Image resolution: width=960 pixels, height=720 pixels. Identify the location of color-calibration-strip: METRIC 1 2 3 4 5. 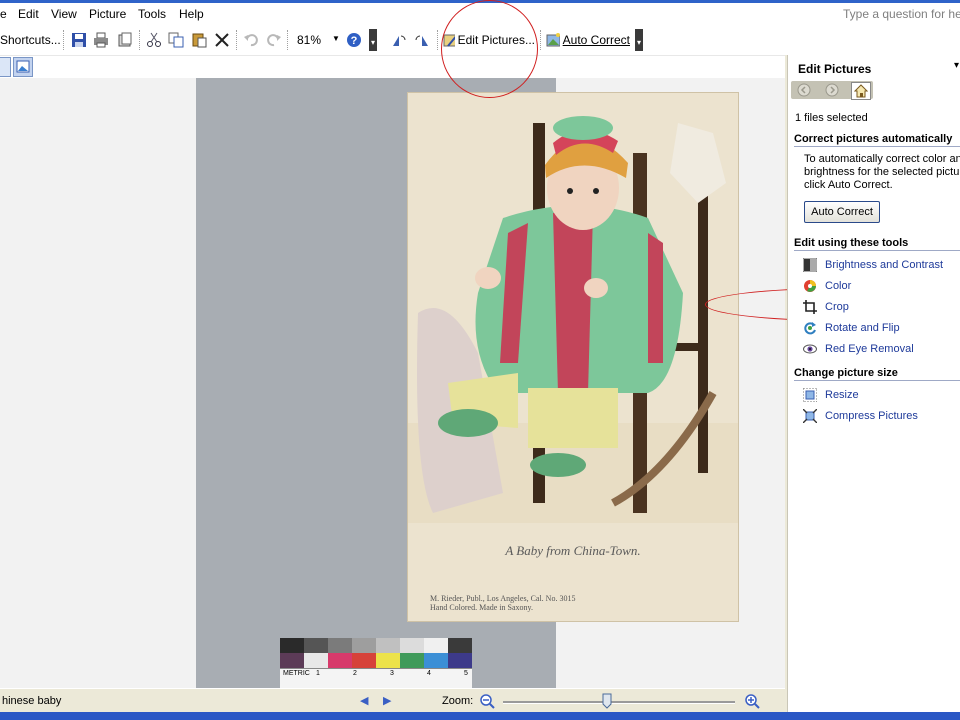
(376, 663).